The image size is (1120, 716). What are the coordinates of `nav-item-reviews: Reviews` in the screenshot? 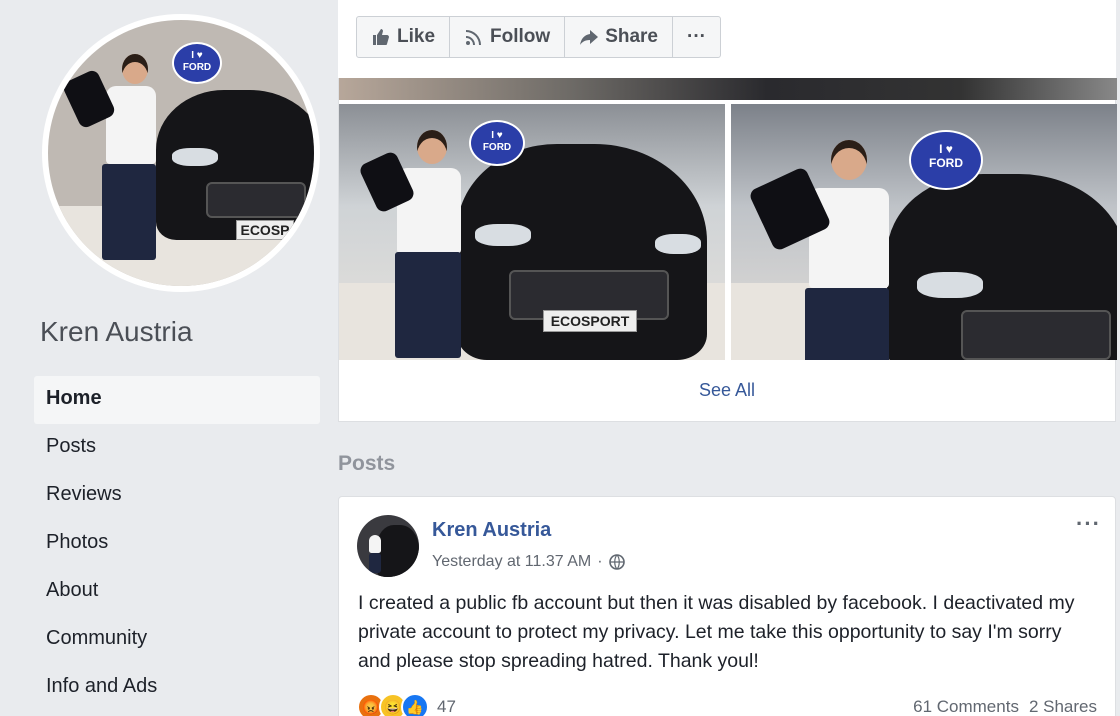 It's located at (177, 496).